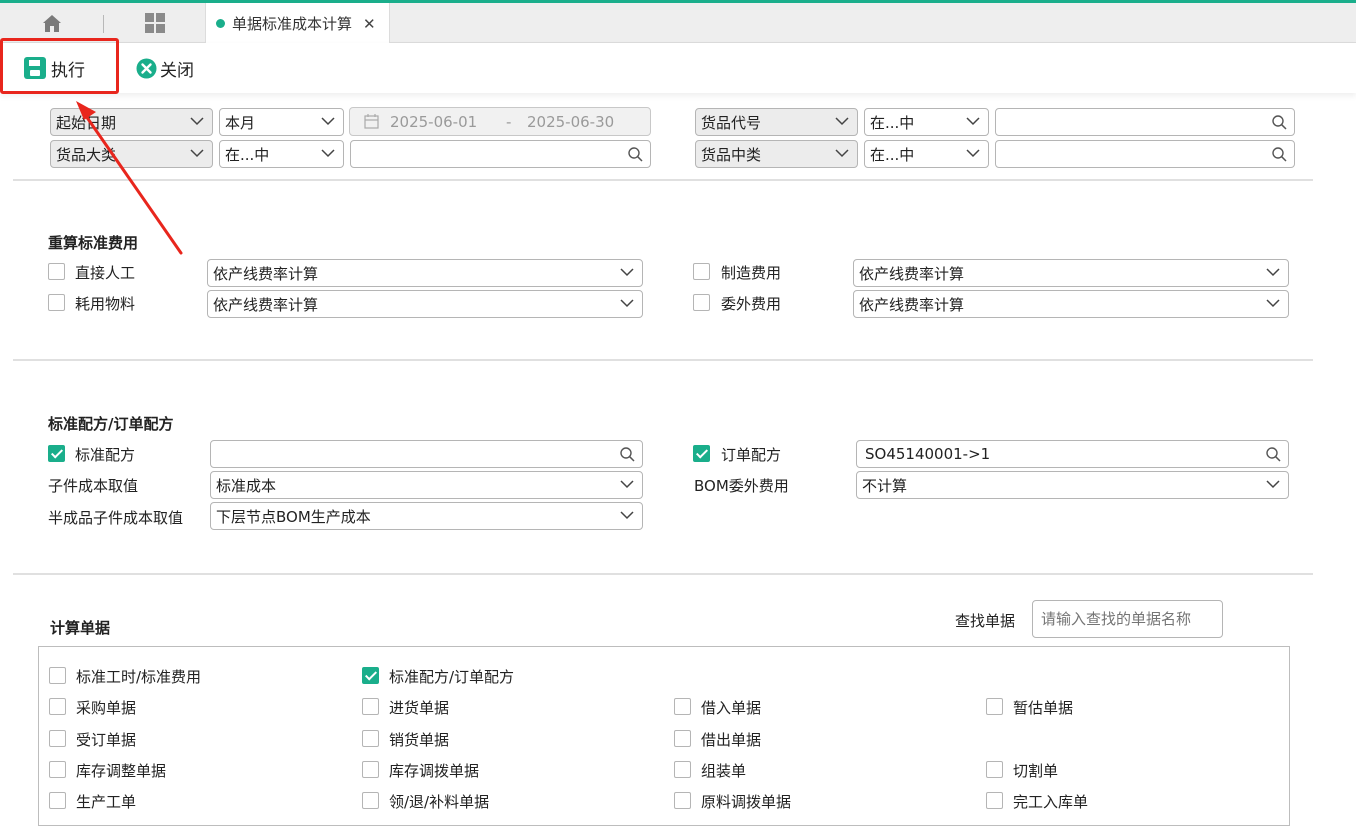 Image resolution: width=1356 pixels, height=826 pixels. What do you see at coordinates (682, 706) in the screenshot?
I see `doc-checkbox-borrow-in` at bounding box center [682, 706].